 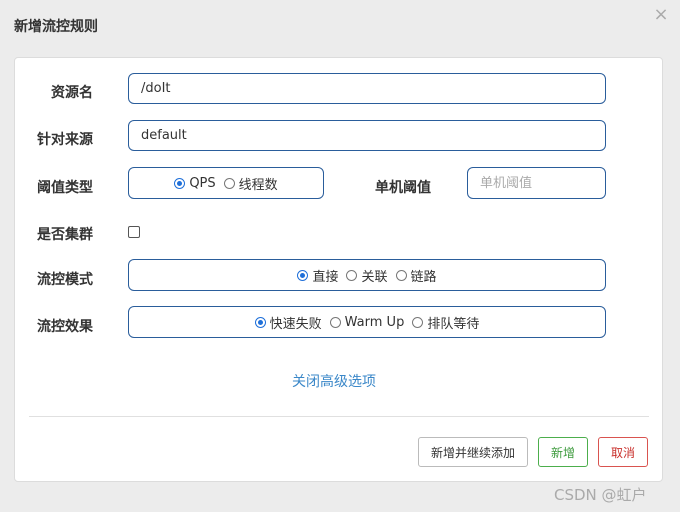 I want to click on flow-mode-group: 直接 关联 链路, so click(x=367, y=275).